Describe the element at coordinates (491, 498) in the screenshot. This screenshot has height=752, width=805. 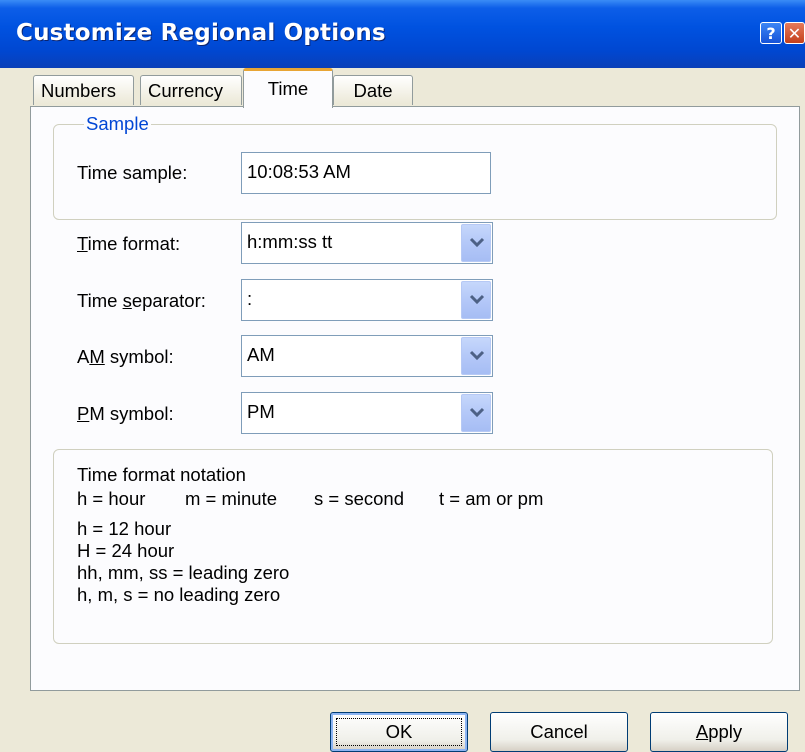
I see `notation-ampm: t = am or pm` at that location.